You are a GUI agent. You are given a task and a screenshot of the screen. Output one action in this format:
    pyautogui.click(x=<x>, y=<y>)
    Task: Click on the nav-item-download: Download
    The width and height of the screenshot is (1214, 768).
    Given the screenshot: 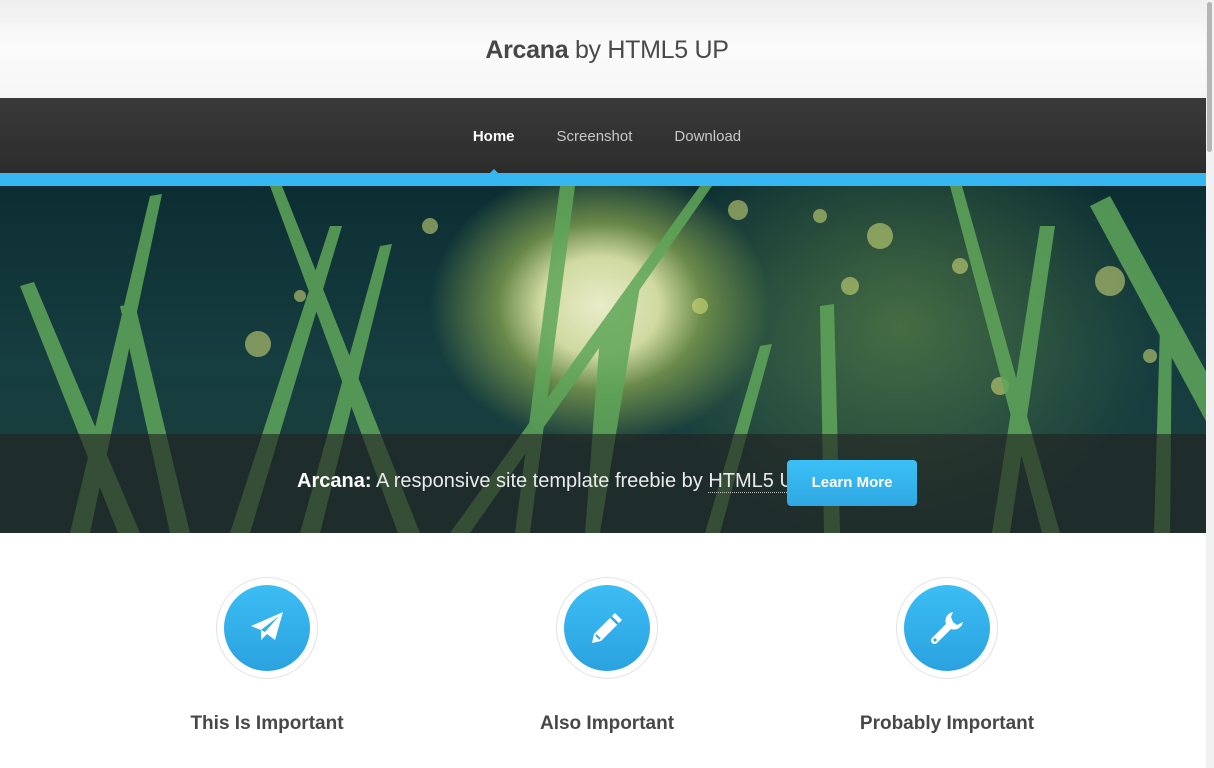 What is the action you would take?
    pyautogui.click(x=707, y=137)
    